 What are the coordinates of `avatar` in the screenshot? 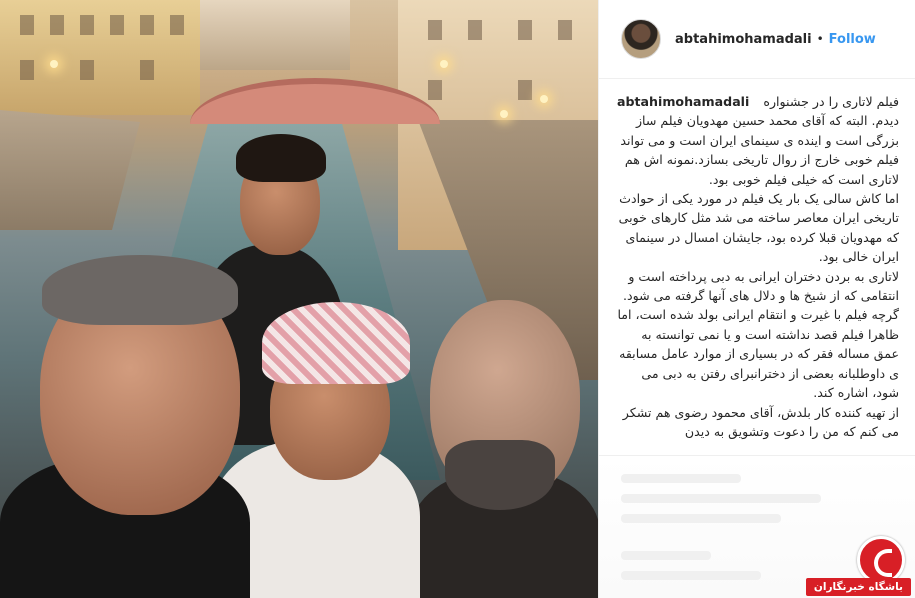 It's located at (641, 39).